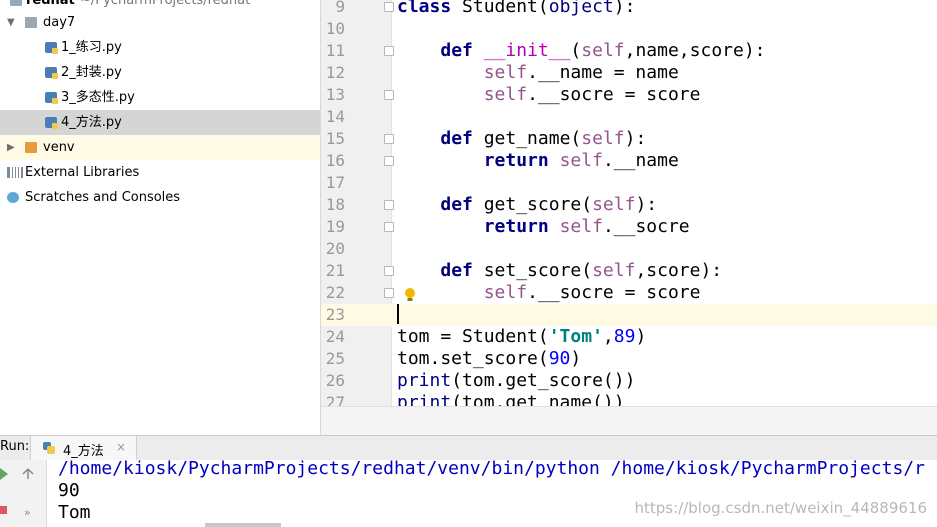  What do you see at coordinates (91, 47) in the screenshot?
I see `tree-row-label: 1_练习.py` at bounding box center [91, 47].